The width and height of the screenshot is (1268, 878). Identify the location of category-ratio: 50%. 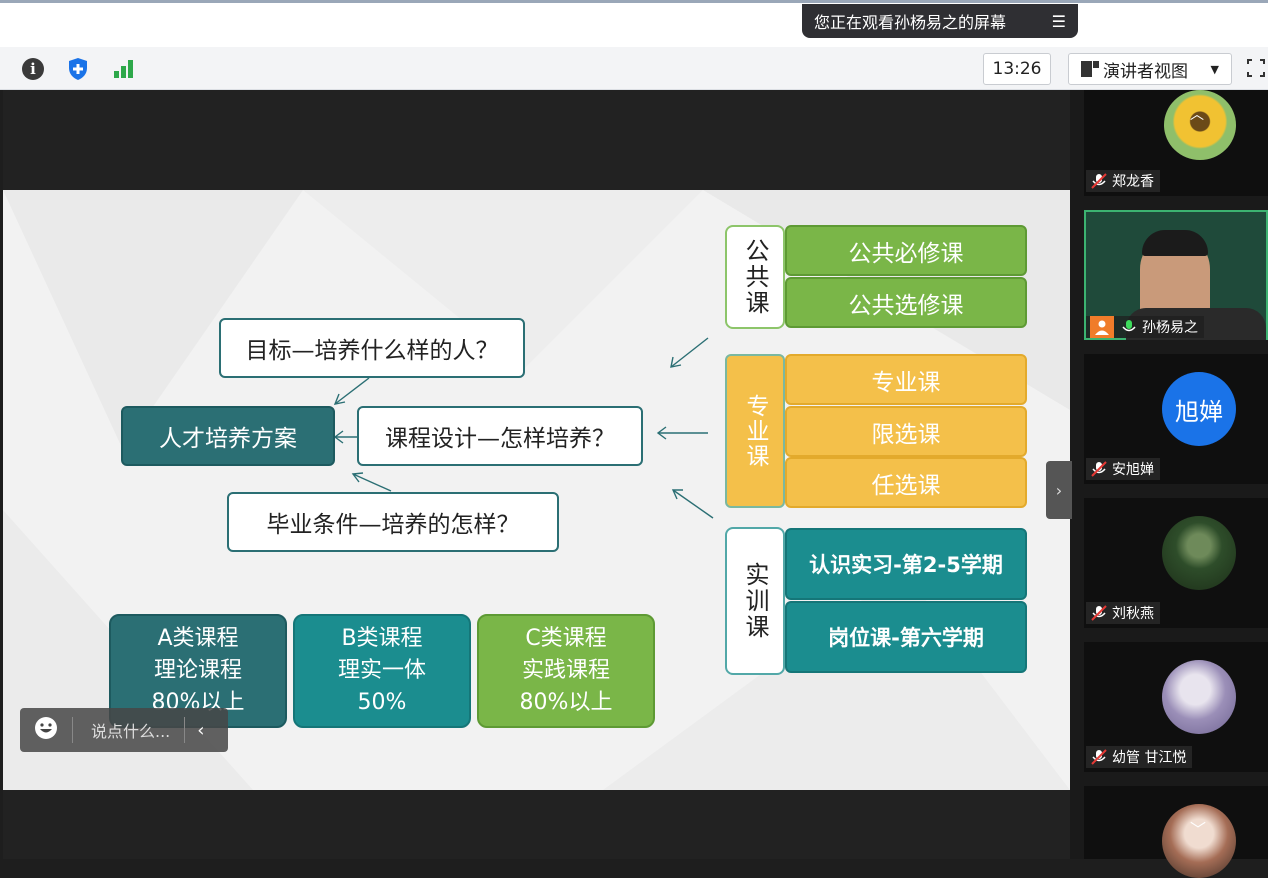
(382, 702).